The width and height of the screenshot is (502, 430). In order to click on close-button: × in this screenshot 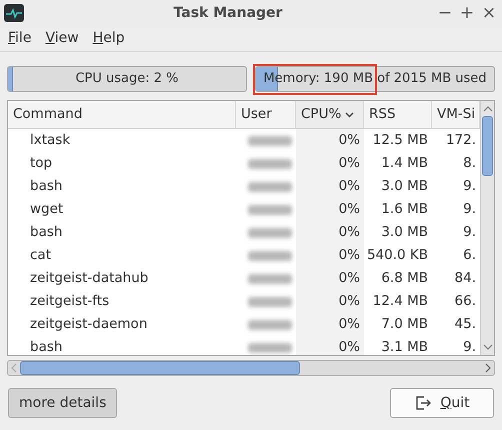, I will do `click(489, 13)`.